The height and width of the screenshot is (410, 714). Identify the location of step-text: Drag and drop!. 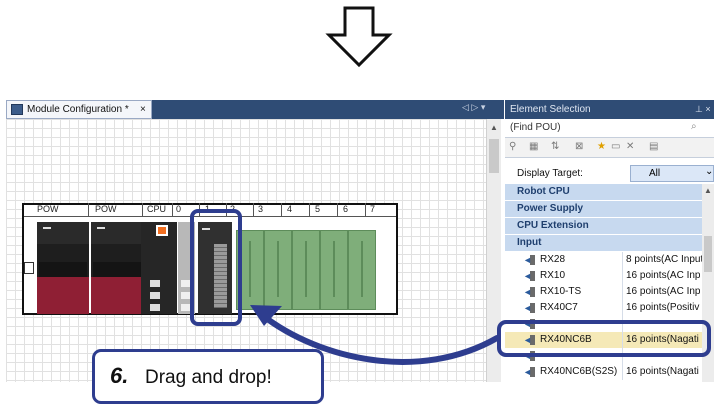
(208, 377).